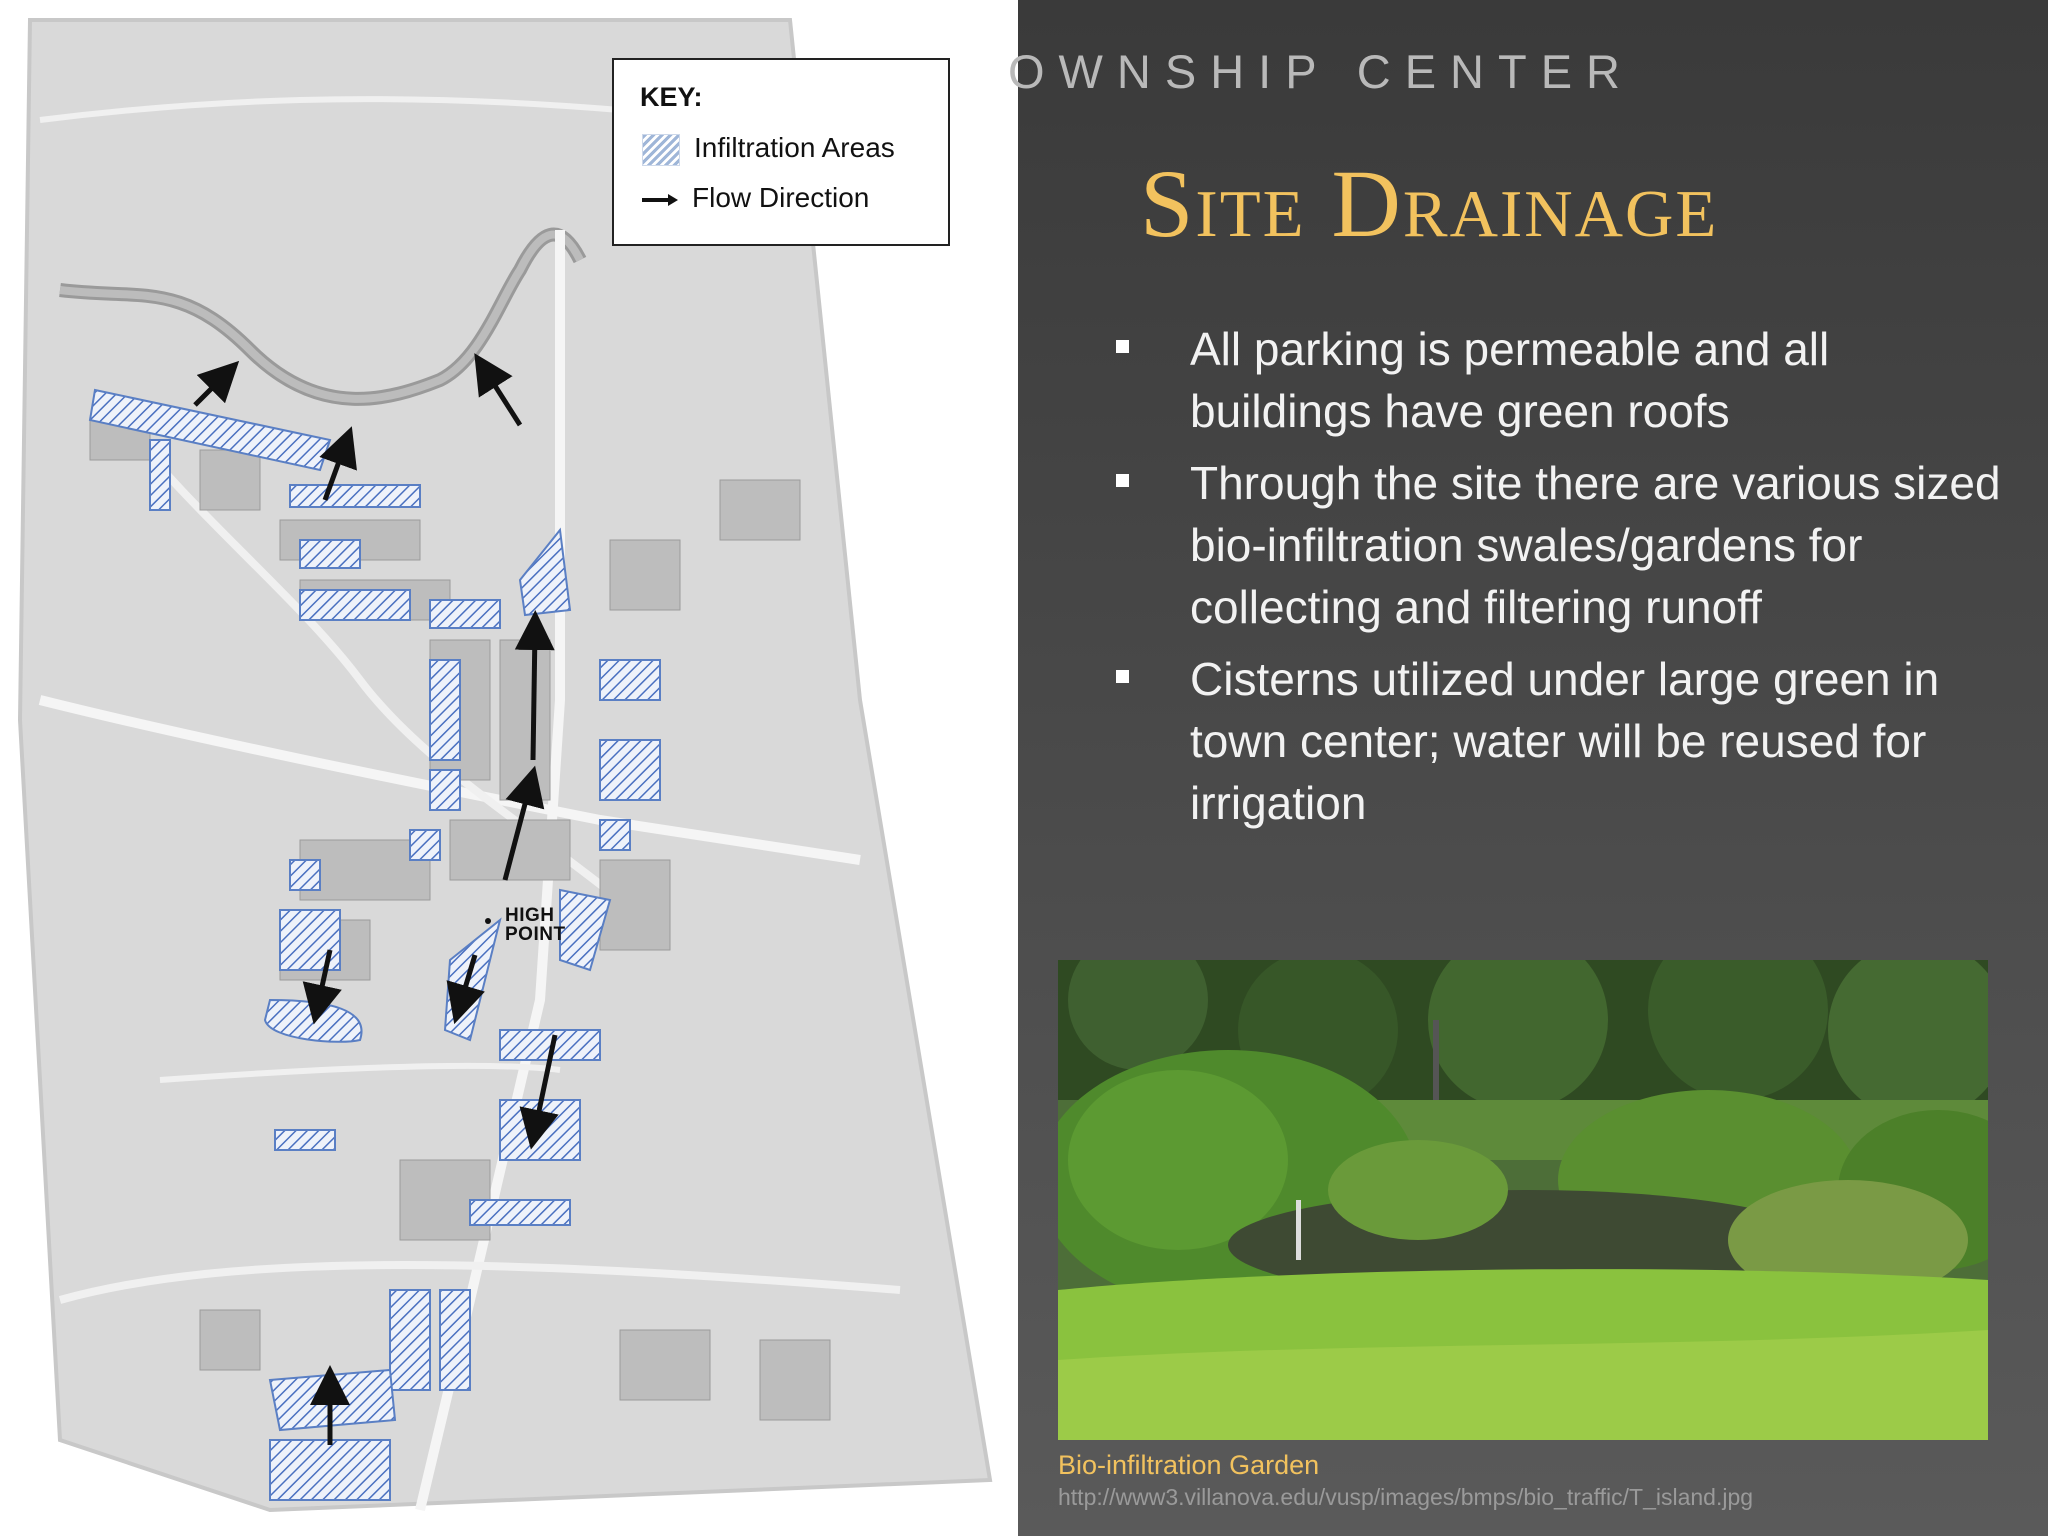 The width and height of the screenshot is (2048, 1536). Describe the element at coordinates (530, 915) in the screenshot. I see `high-point-line-1: HIGH` at that location.